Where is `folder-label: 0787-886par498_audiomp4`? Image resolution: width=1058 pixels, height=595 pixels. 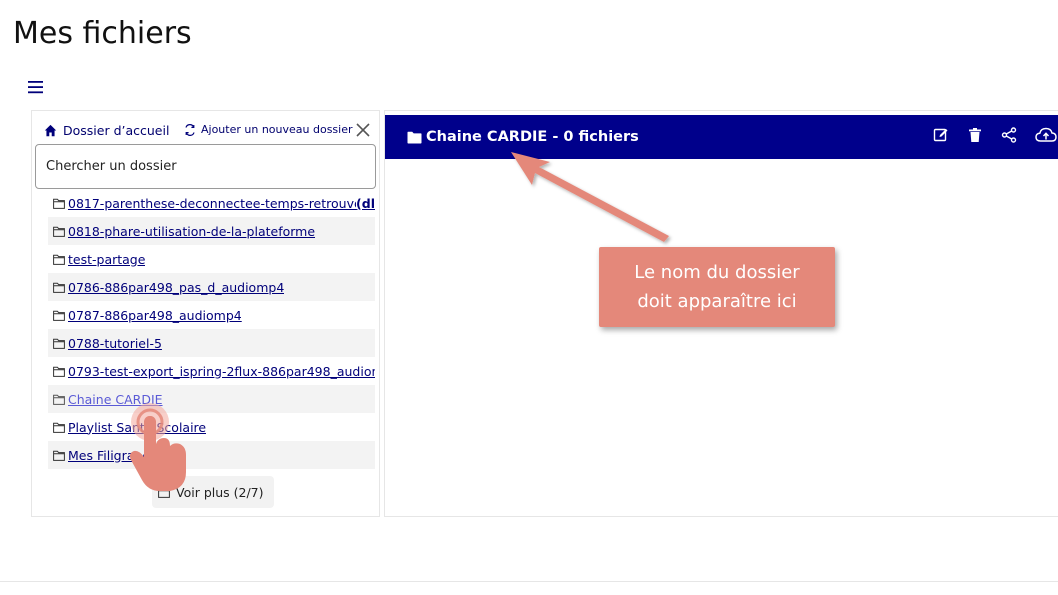
folder-label: 0787-886par498_audiomp4 is located at coordinates (155, 315).